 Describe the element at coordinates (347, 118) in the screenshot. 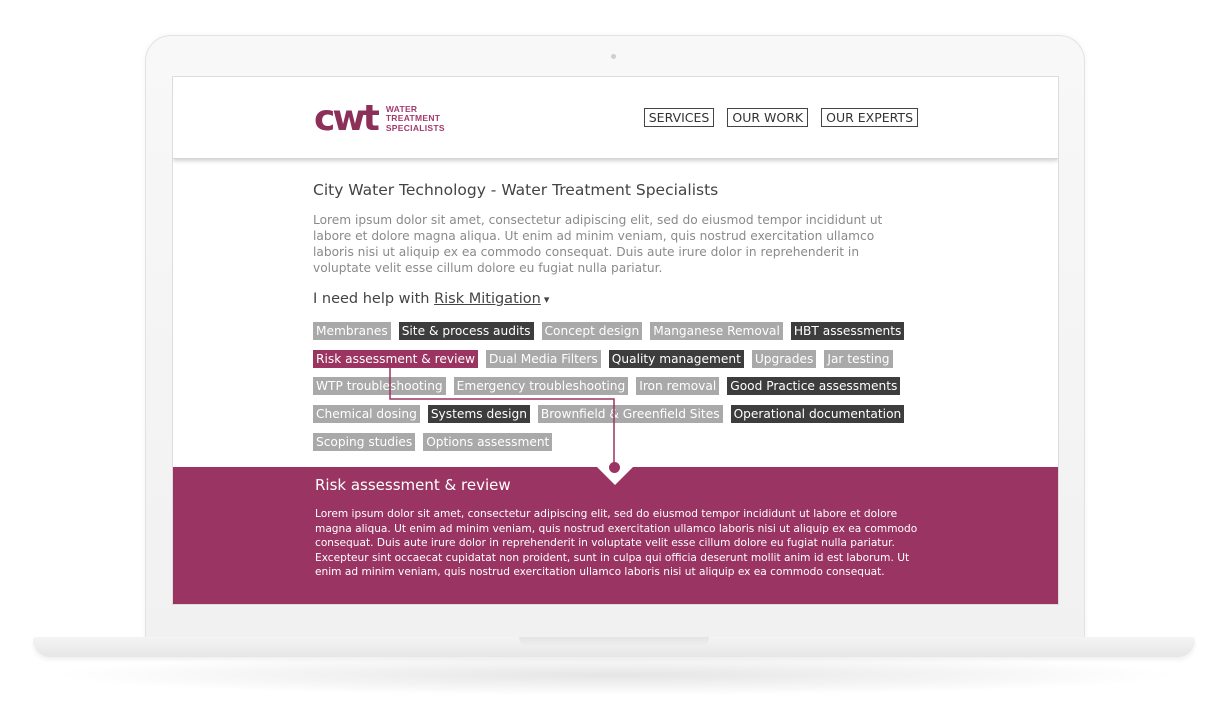

I see `logo-mark: cwt` at that location.